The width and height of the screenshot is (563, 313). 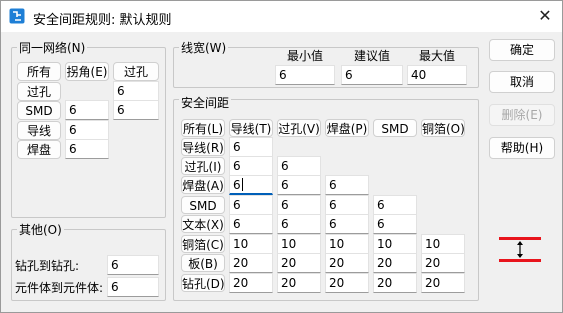 I want to click on net-track-field: 6, so click(x=87, y=130).